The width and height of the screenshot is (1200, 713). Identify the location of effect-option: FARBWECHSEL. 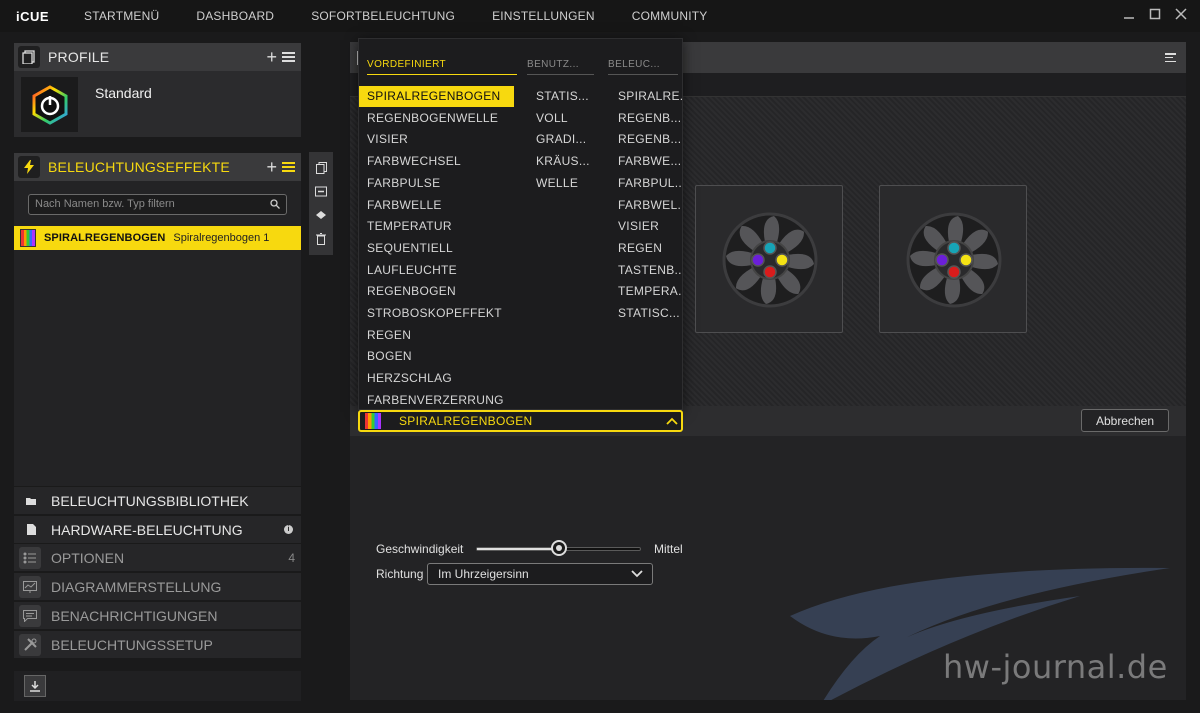
(436, 161).